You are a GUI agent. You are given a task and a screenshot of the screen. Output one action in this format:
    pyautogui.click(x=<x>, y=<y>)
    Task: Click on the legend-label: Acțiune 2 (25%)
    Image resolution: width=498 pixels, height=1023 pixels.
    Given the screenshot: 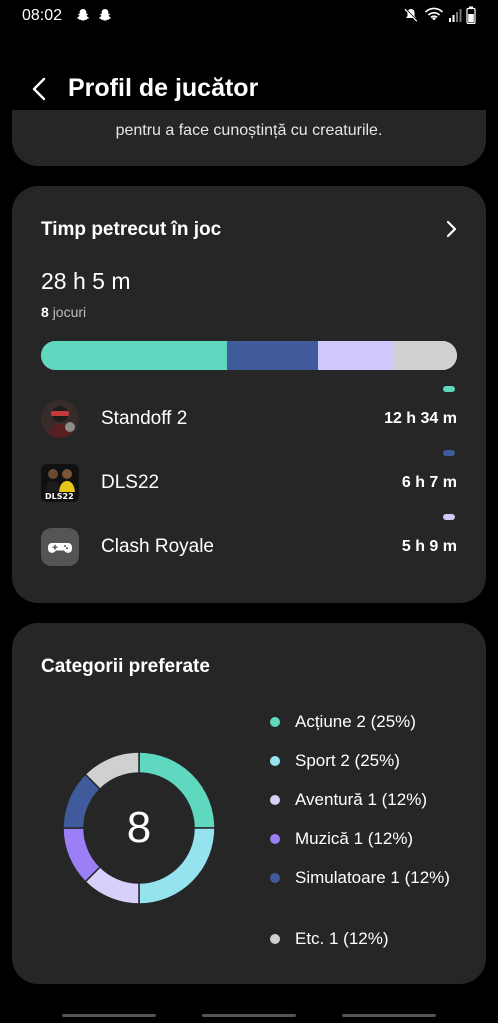 What is the action you would take?
    pyautogui.click(x=355, y=721)
    